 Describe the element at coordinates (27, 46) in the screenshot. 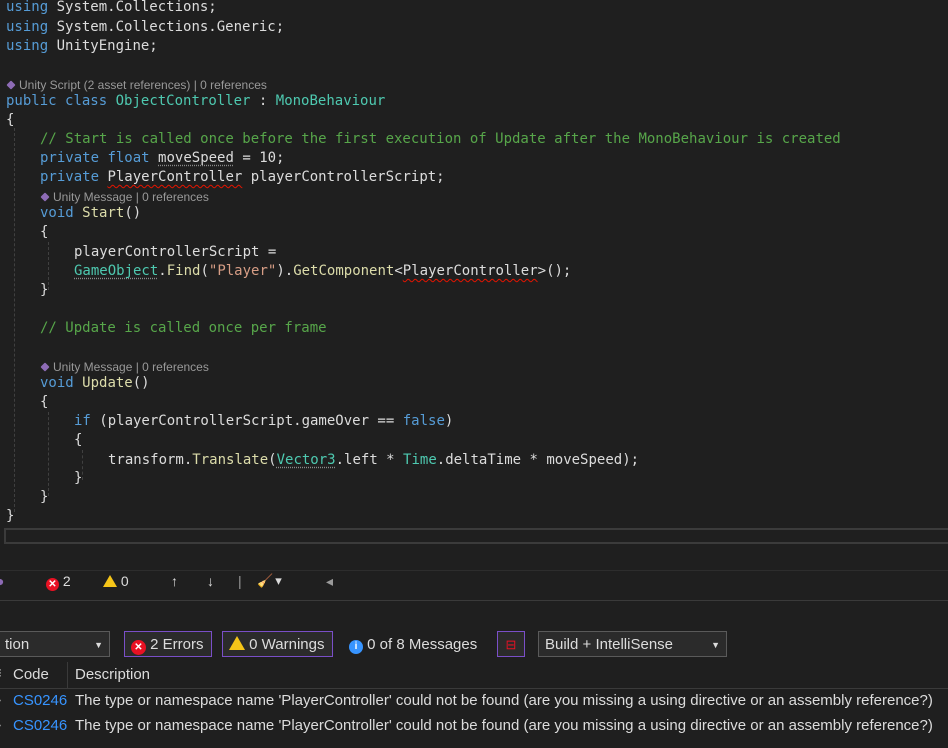

I see `keyword-using: using` at that location.